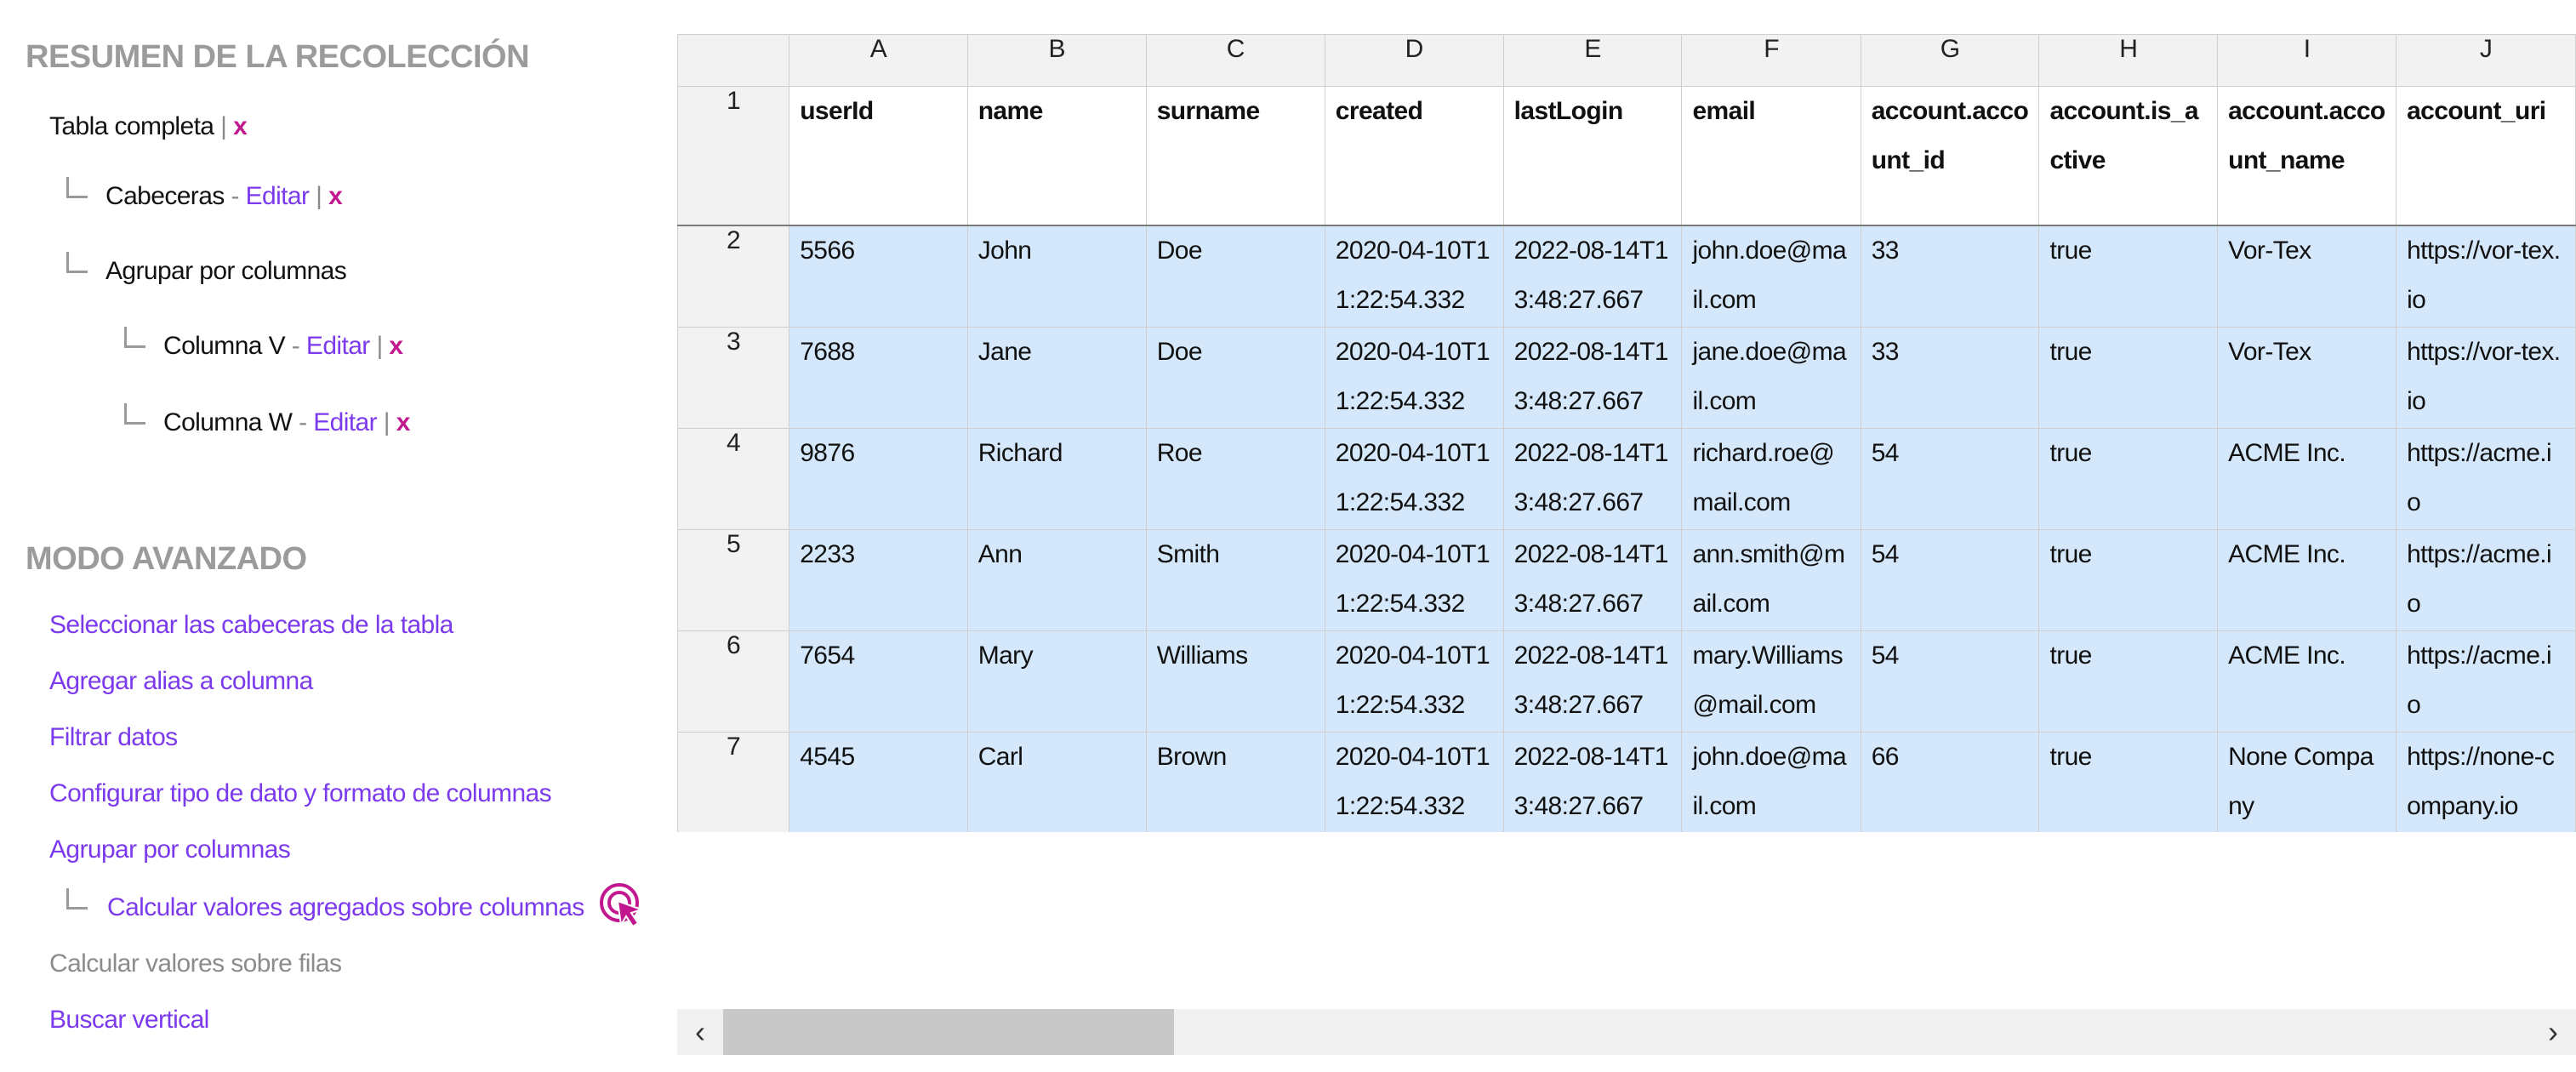 The image size is (2576, 1072). I want to click on select-all-corner, so click(734, 60).